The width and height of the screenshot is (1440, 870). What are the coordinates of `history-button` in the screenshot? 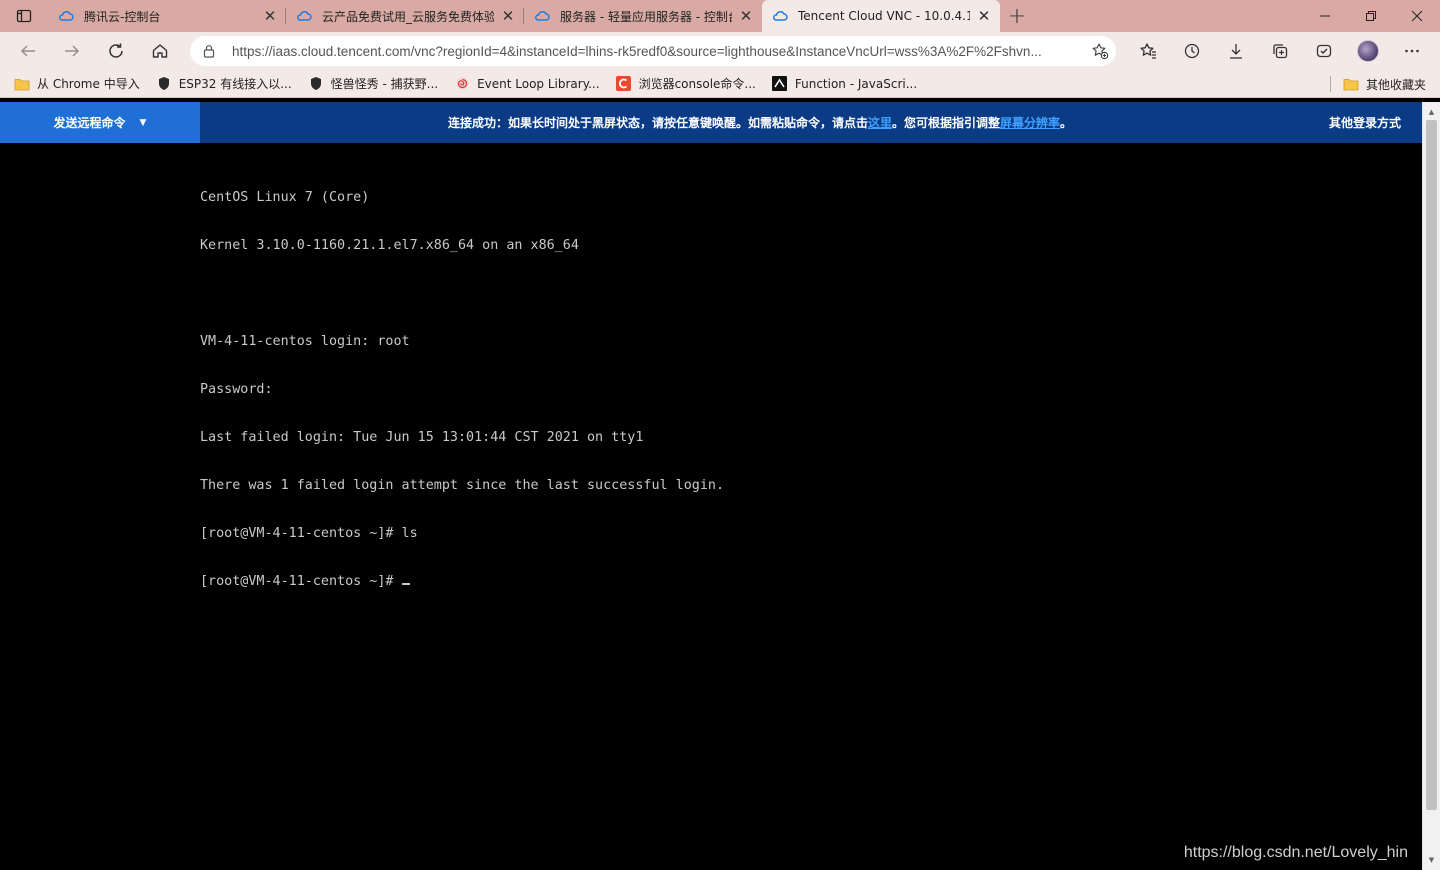 It's located at (1192, 51).